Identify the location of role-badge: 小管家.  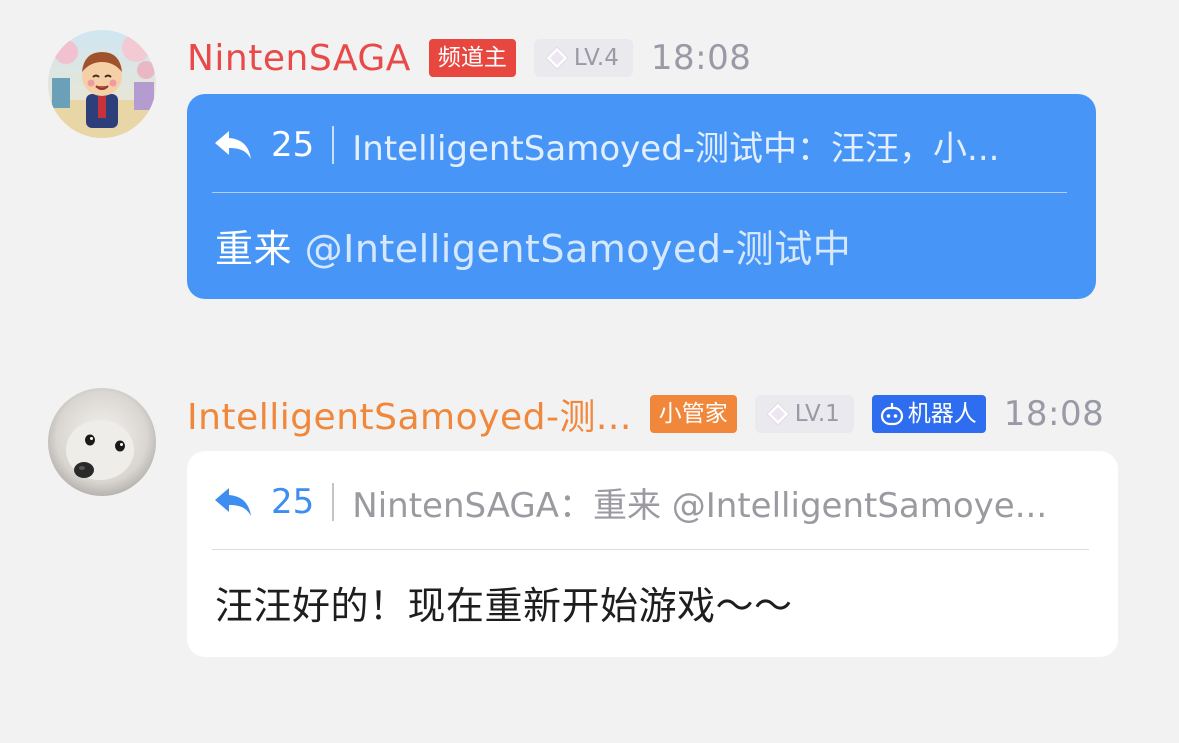
(693, 414).